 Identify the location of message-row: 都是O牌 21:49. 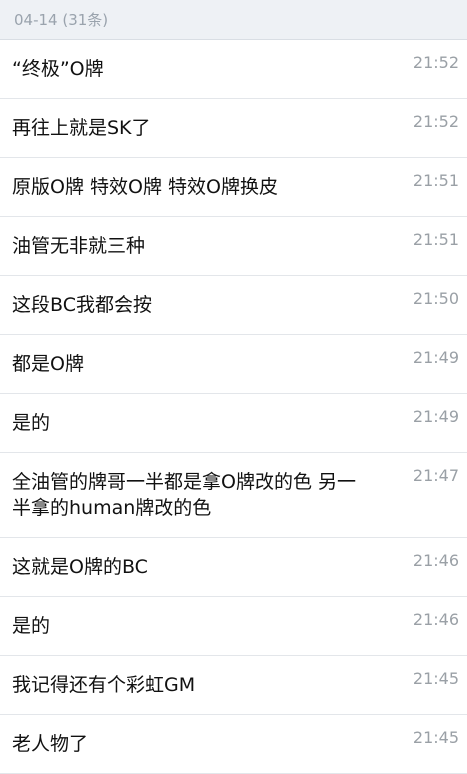
(233, 364).